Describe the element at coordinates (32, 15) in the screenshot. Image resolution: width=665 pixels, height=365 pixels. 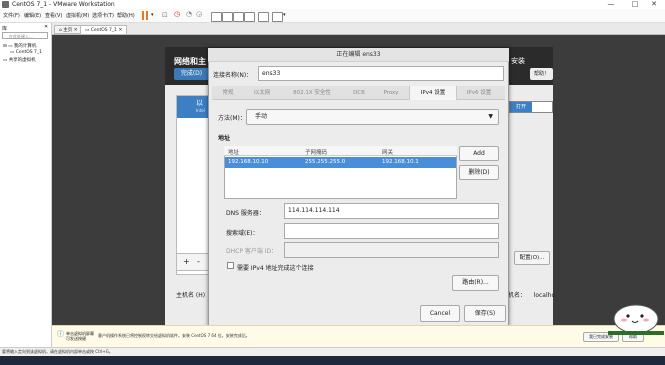
I see `menu-edit: 编辑(E)` at that location.